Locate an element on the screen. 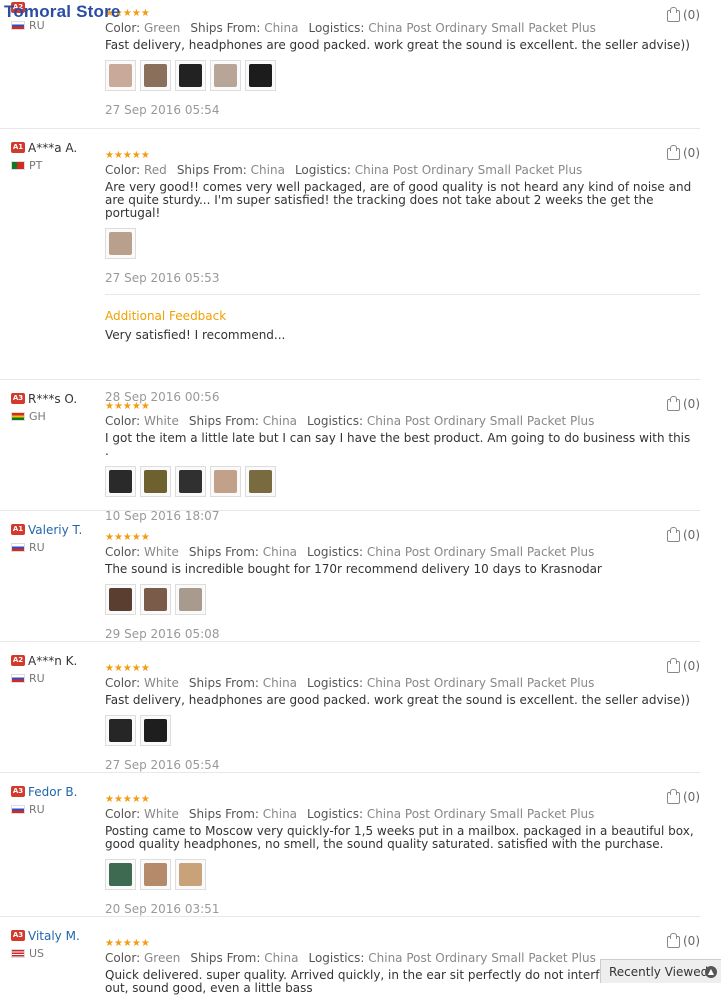 This screenshot has height=996, width=721. buyer-level-badge: A1 is located at coordinates (18, 147).